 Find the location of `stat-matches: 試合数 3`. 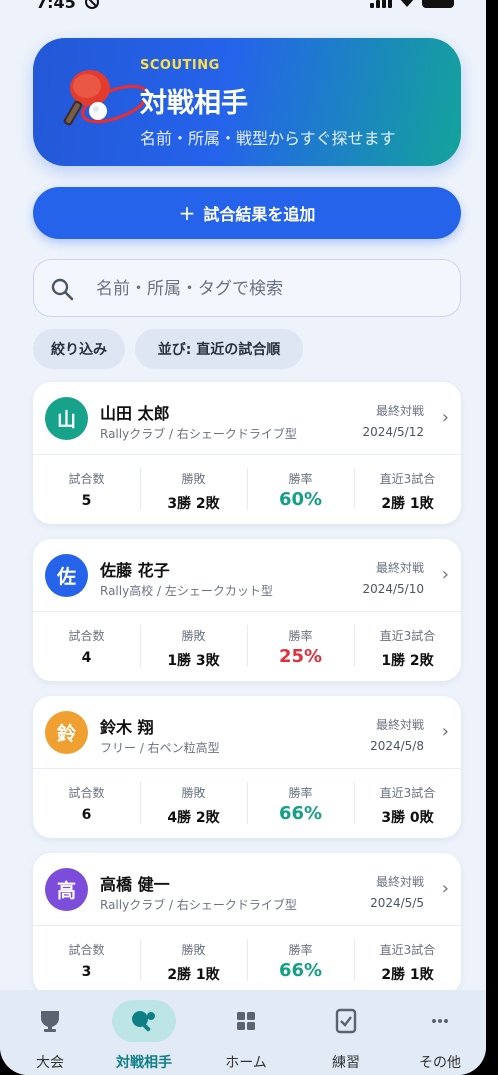

stat-matches: 試合数 3 is located at coordinates (86, 960).